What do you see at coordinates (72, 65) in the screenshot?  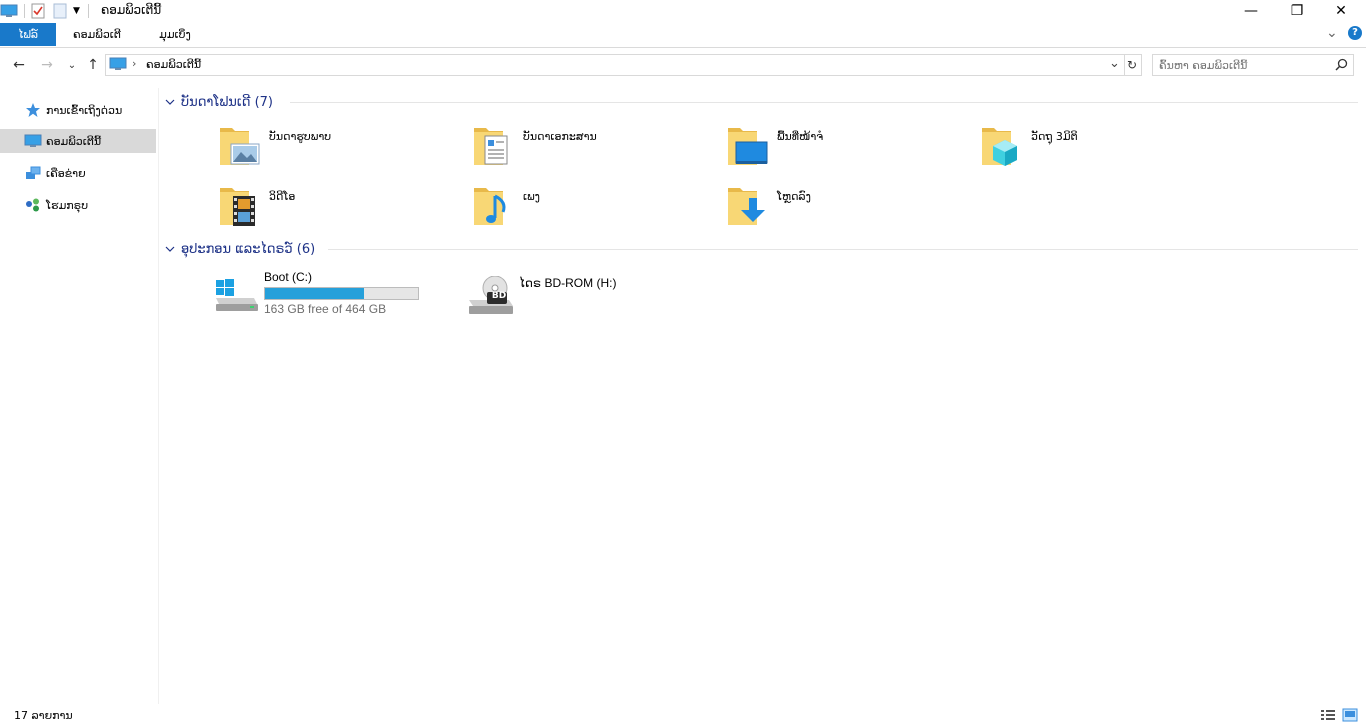 I see `recent-locations-button: ⌄` at bounding box center [72, 65].